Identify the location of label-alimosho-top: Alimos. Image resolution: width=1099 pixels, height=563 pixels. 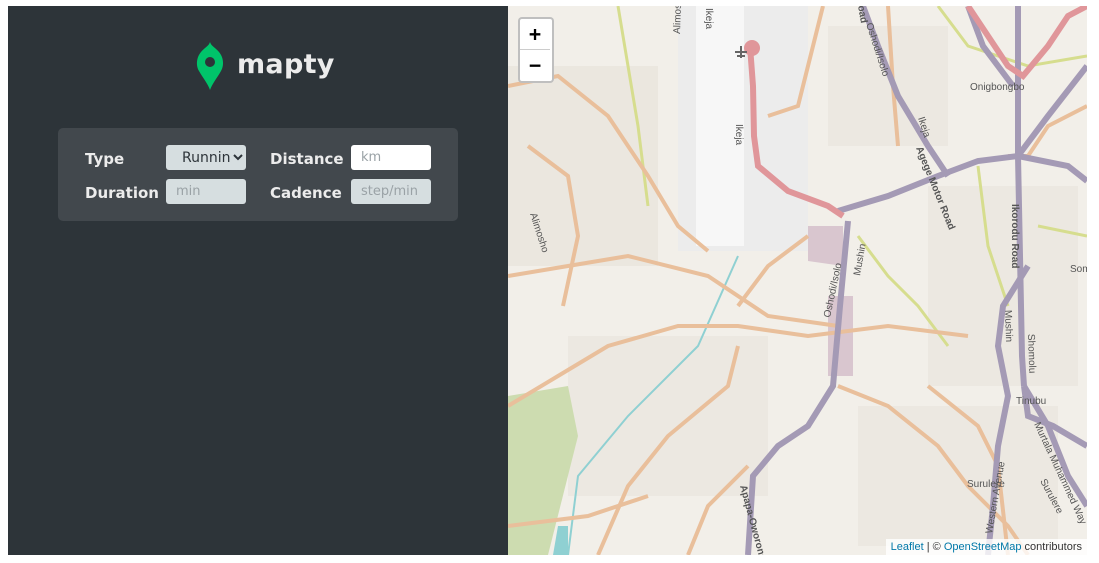
(678, 20).